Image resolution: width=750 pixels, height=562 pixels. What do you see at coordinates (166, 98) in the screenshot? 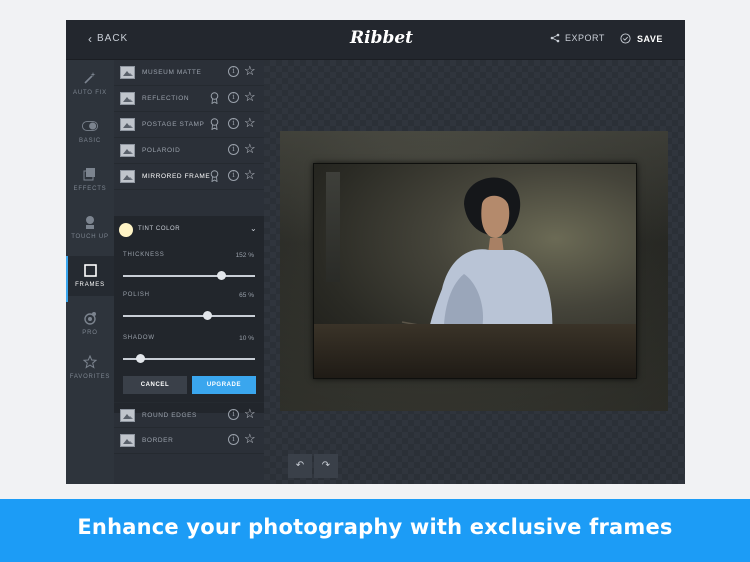
I see `frame-name: REFLECTION` at bounding box center [166, 98].